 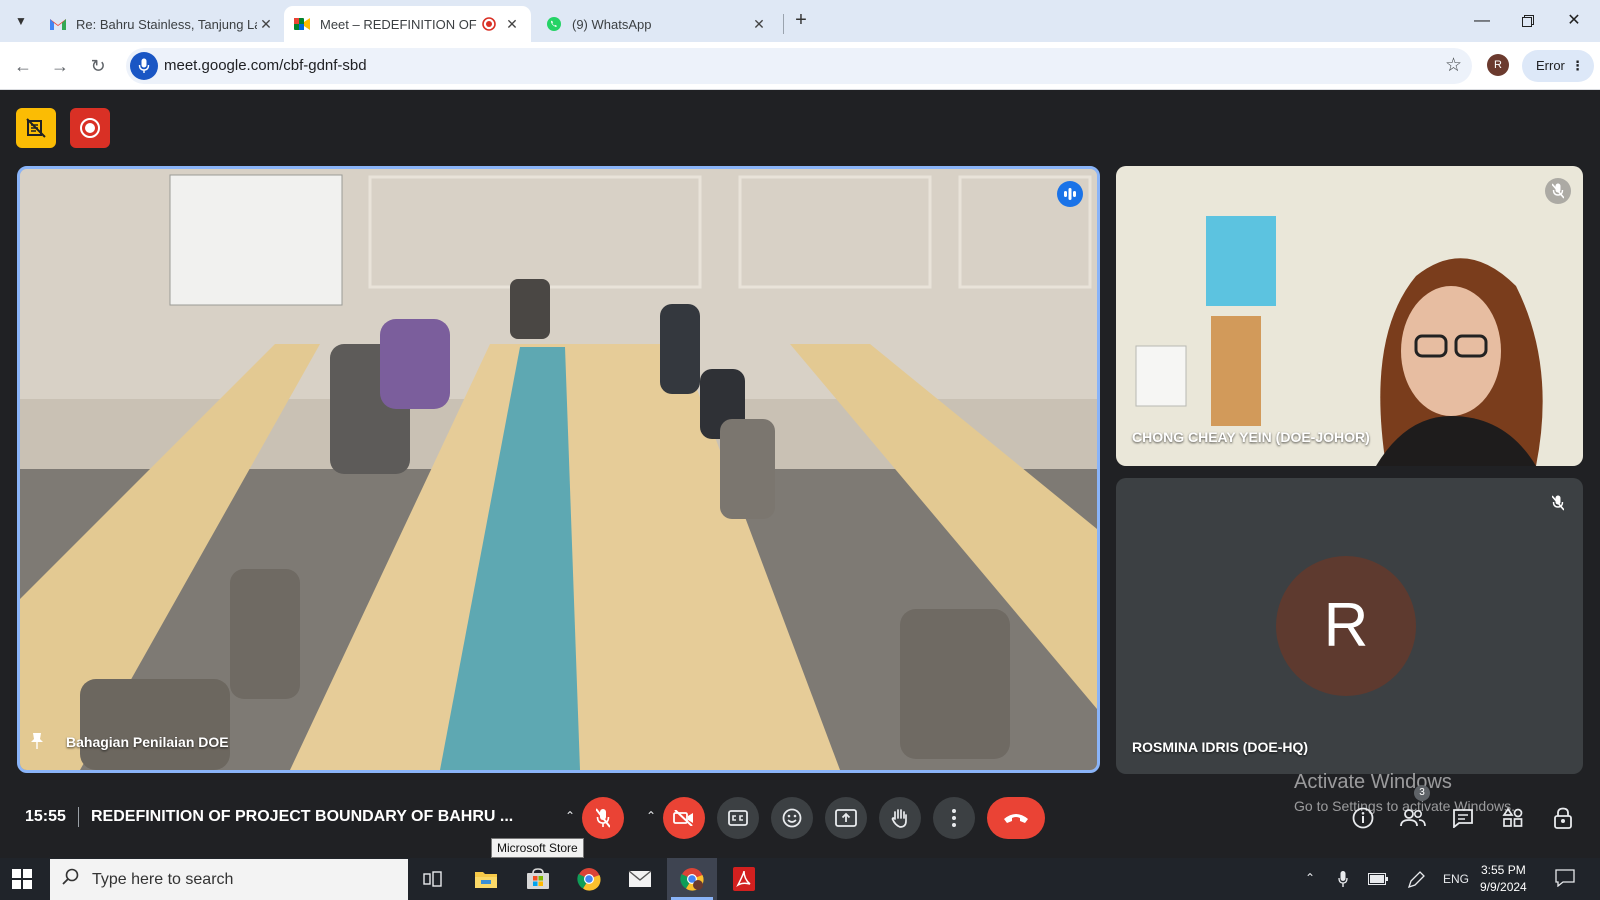 I want to click on clock-date: 9/9/2024, so click(x=1503, y=887).